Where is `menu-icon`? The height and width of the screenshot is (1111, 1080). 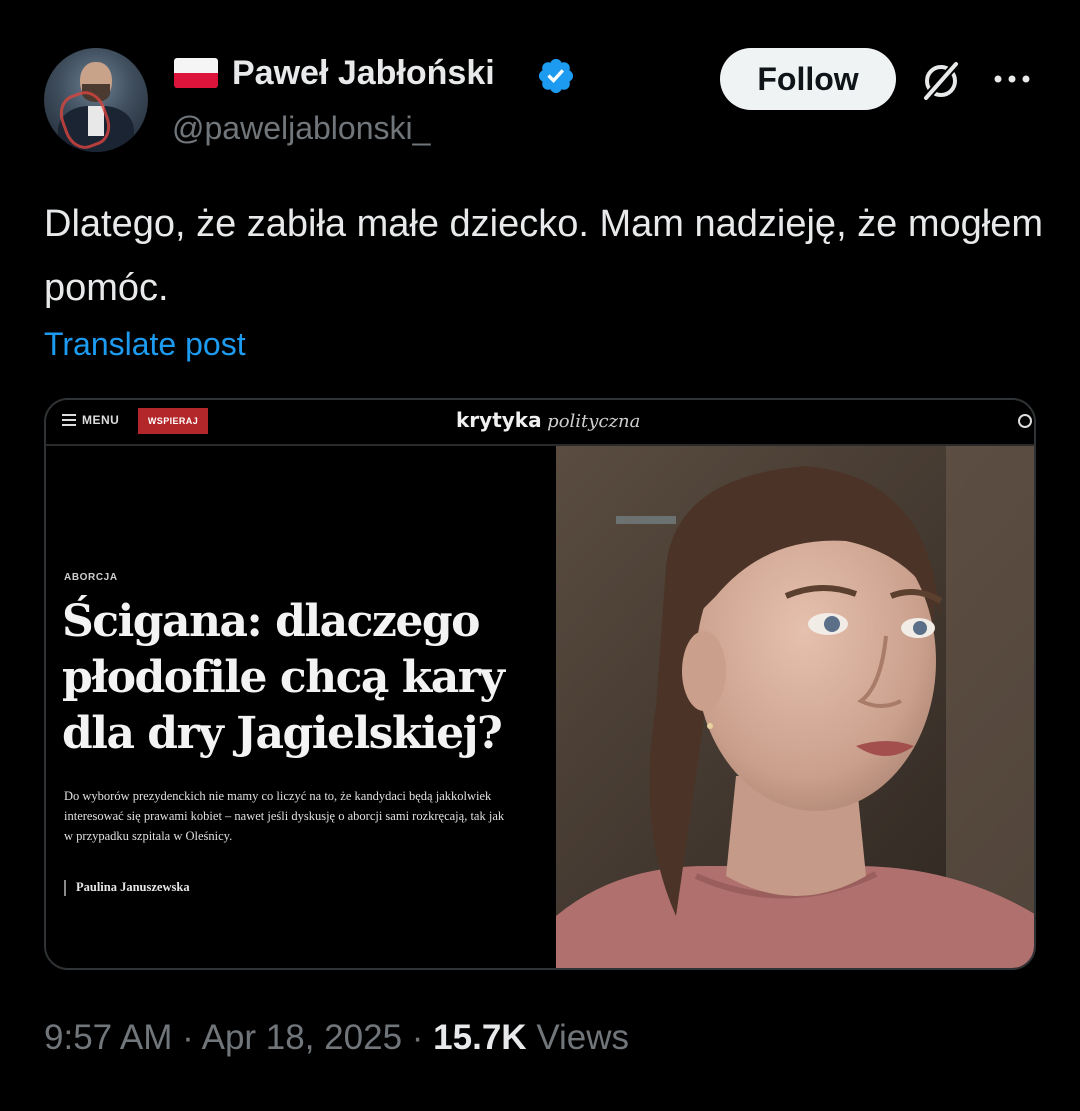
menu-icon is located at coordinates (69, 420).